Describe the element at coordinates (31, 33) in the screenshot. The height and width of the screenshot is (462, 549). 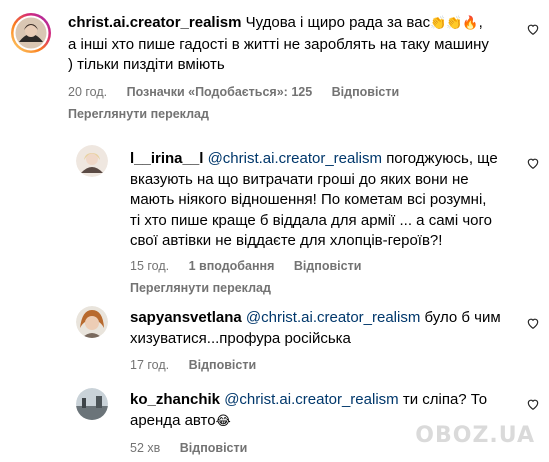
I see `avatar-christ-ai-creator-realism` at that location.